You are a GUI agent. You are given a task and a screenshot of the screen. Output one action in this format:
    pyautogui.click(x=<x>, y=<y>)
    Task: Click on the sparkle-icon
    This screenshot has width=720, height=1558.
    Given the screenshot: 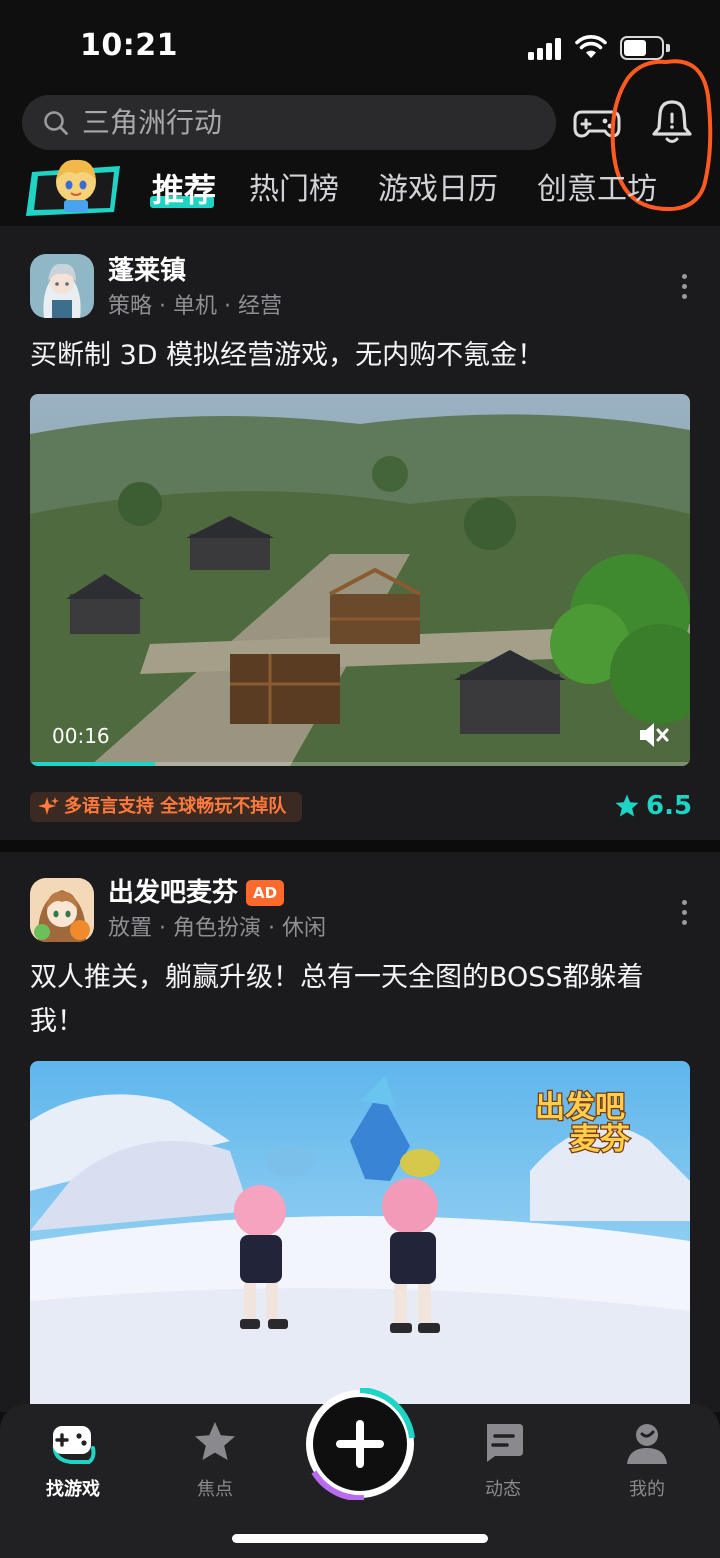 What is the action you would take?
    pyautogui.click(x=48, y=806)
    